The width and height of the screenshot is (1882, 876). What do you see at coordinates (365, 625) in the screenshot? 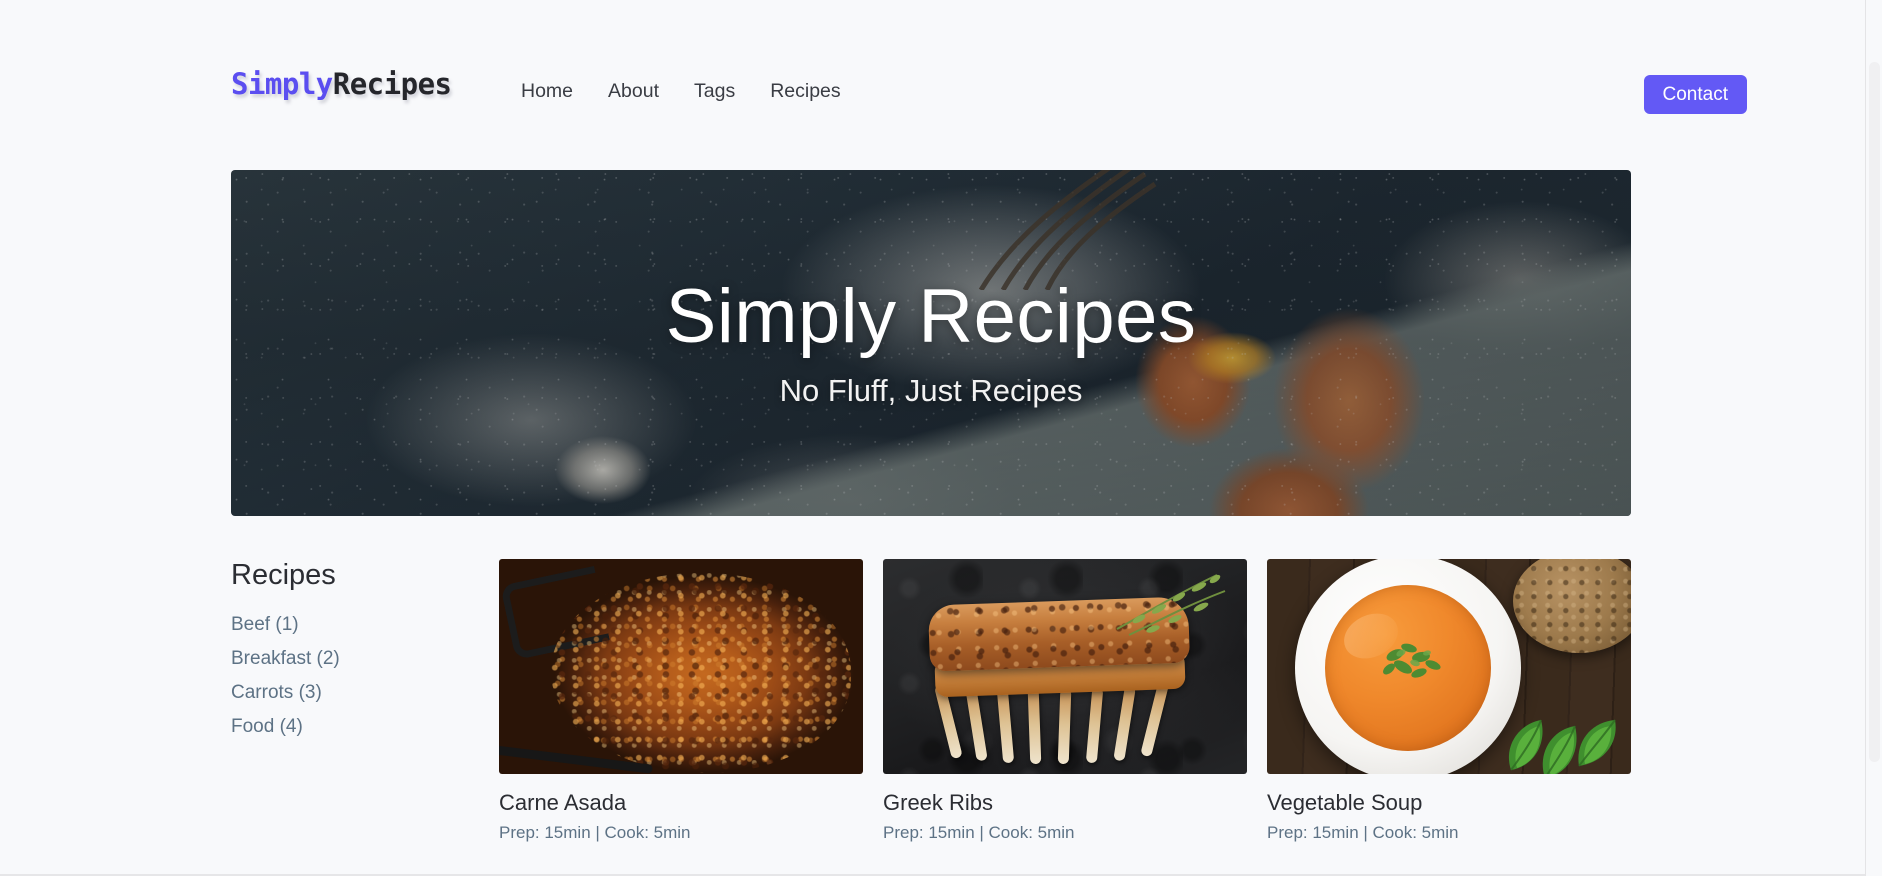
I see `list-item: Beef (1)` at bounding box center [365, 625].